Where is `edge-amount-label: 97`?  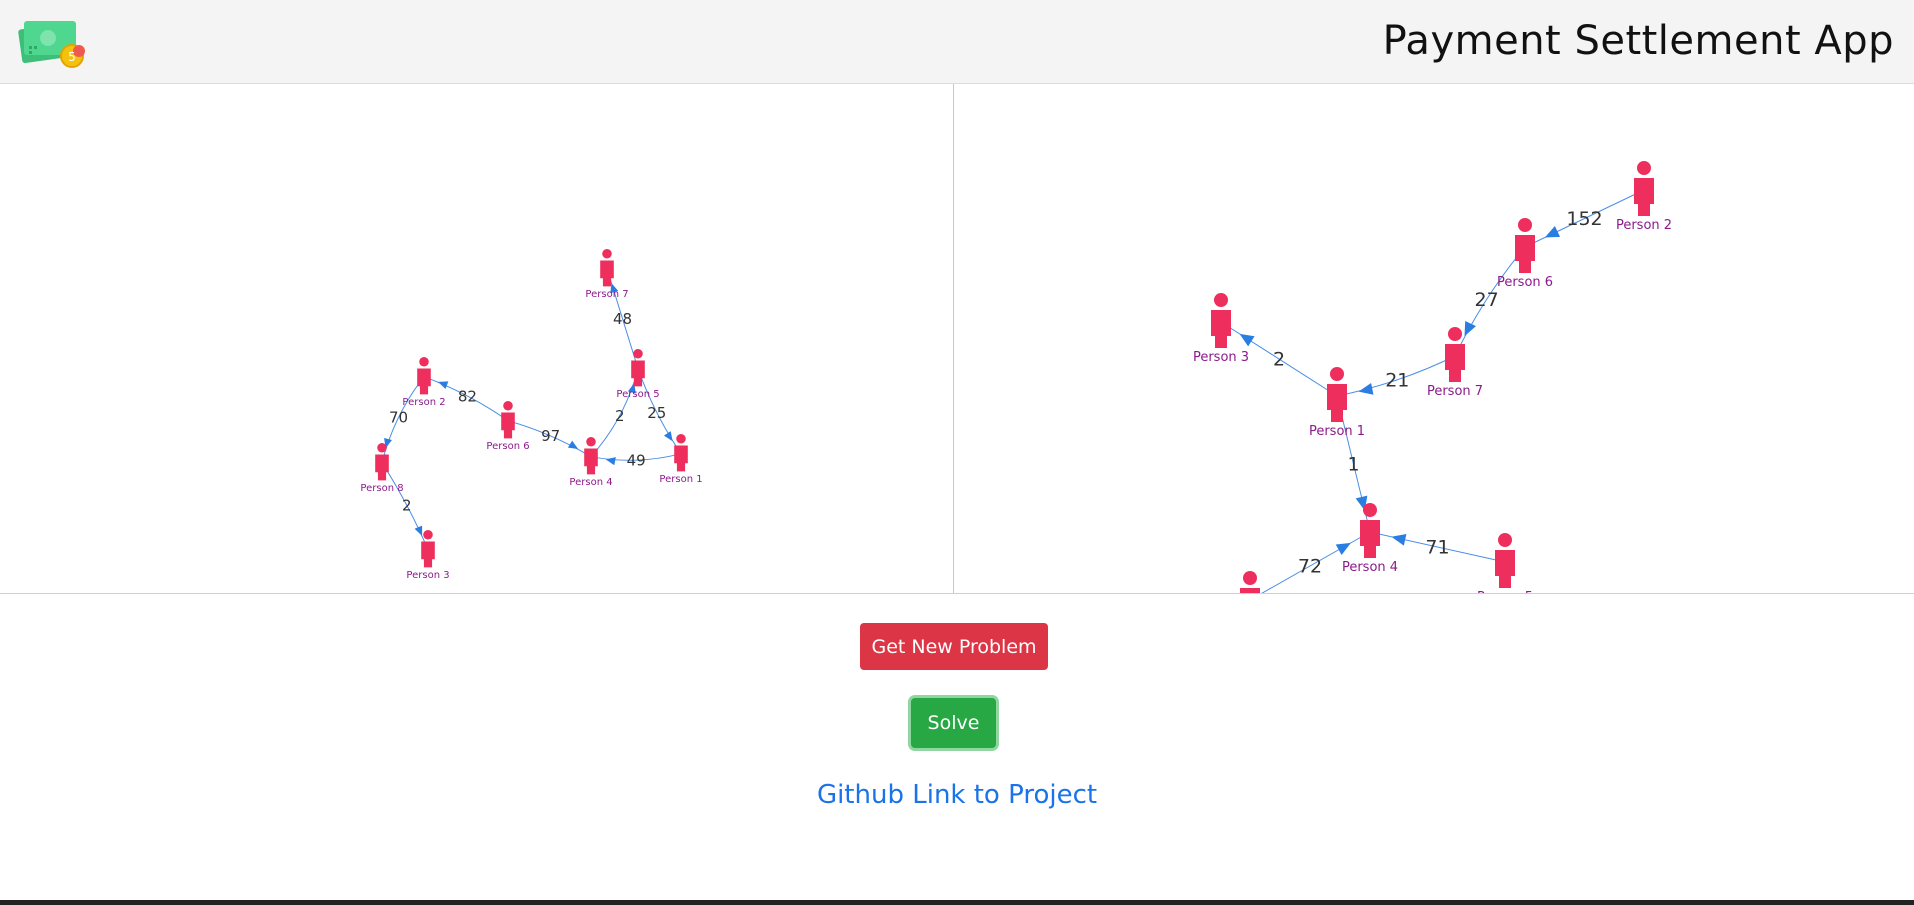 edge-amount-label: 97 is located at coordinates (550, 436).